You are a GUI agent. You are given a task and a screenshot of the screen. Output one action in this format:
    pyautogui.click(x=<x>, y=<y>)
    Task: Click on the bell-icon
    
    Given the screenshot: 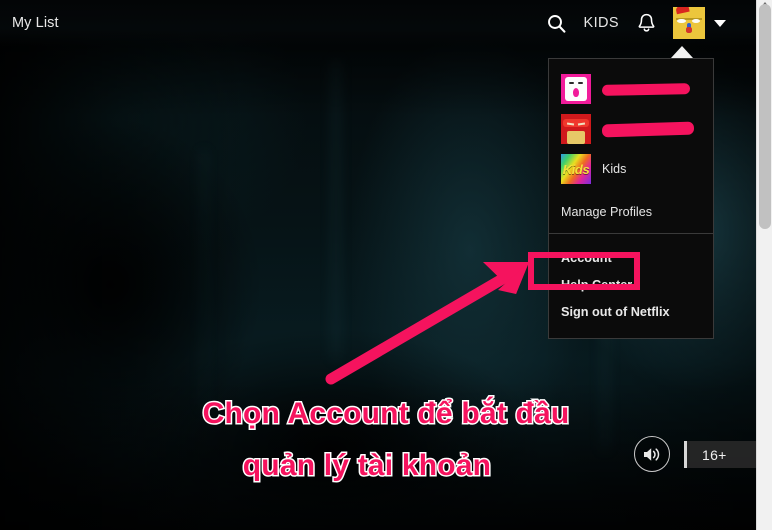 What is the action you would take?
    pyautogui.click(x=646, y=22)
    